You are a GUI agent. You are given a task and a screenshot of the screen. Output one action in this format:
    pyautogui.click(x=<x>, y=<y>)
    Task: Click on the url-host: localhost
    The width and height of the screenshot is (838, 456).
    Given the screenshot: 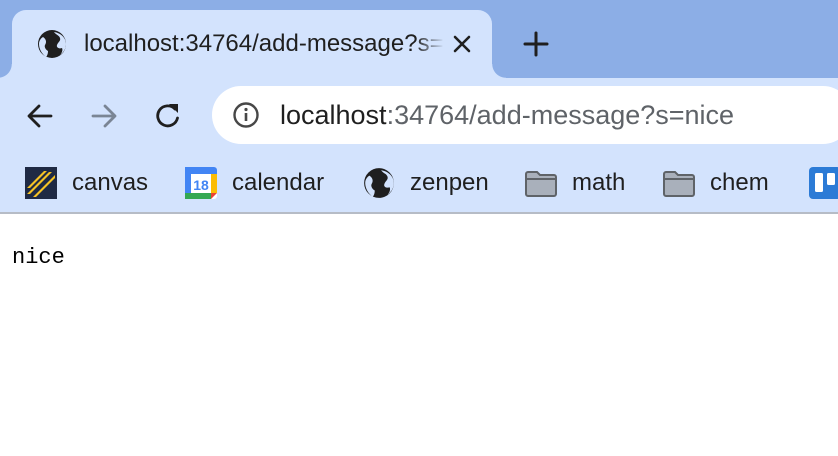 What is the action you would take?
    pyautogui.click(x=333, y=115)
    